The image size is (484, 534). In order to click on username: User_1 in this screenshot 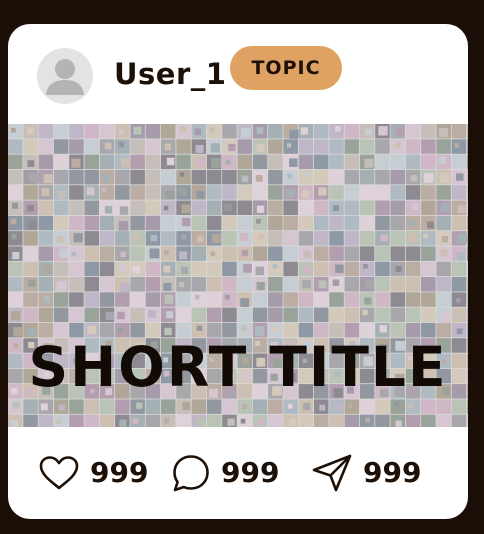, I will do `click(170, 74)`.